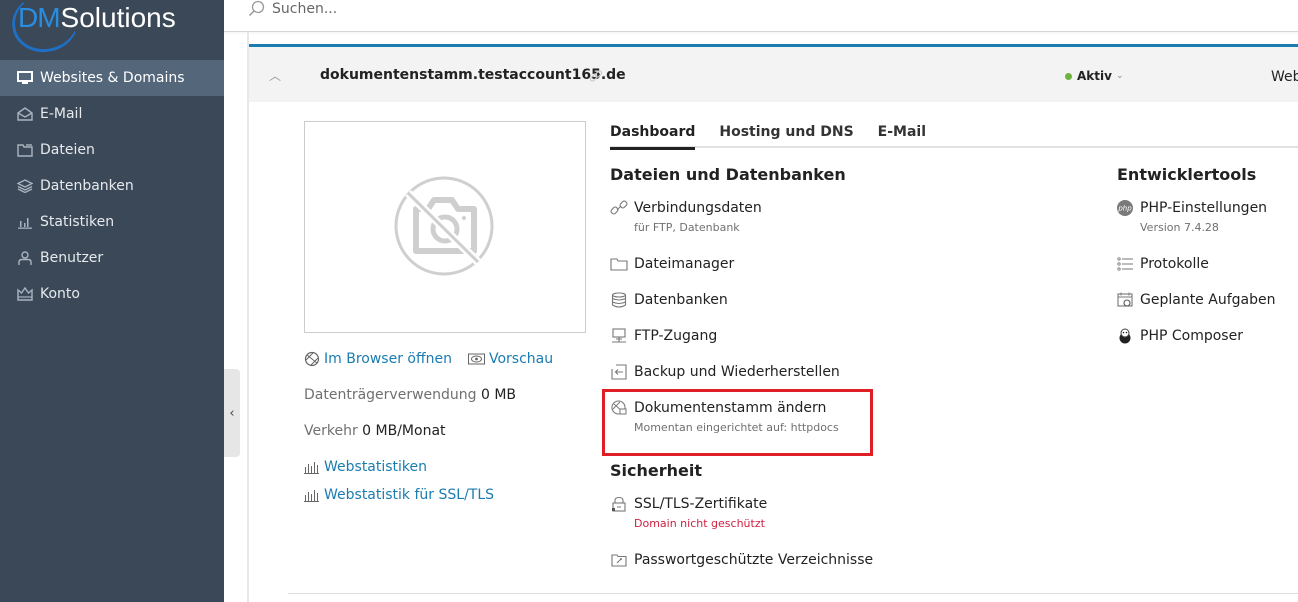 This screenshot has height=602, width=1298. Describe the element at coordinates (404, 431) in the screenshot. I see `traffic-value: 0 MB/Monat` at that location.